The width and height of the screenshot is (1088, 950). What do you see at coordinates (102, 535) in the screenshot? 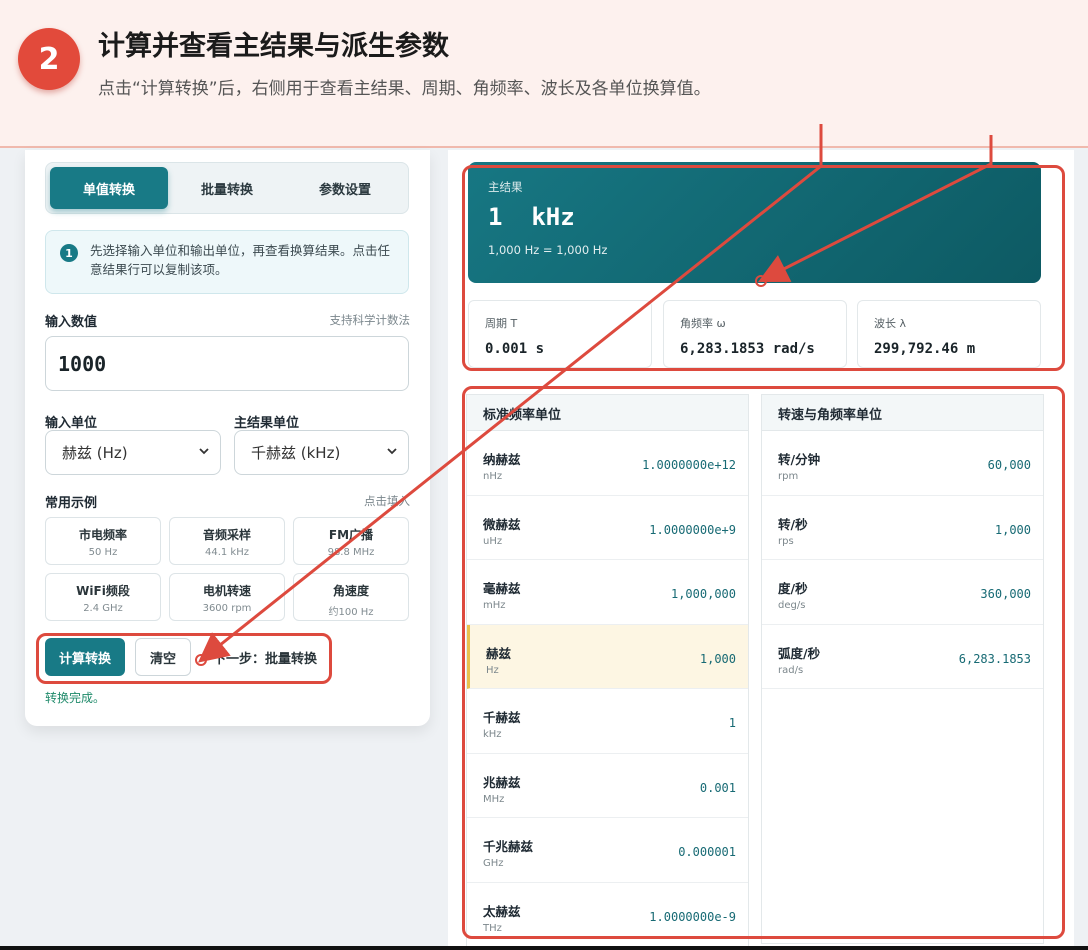
I see `example-name: 市电频率` at bounding box center [102, 535].